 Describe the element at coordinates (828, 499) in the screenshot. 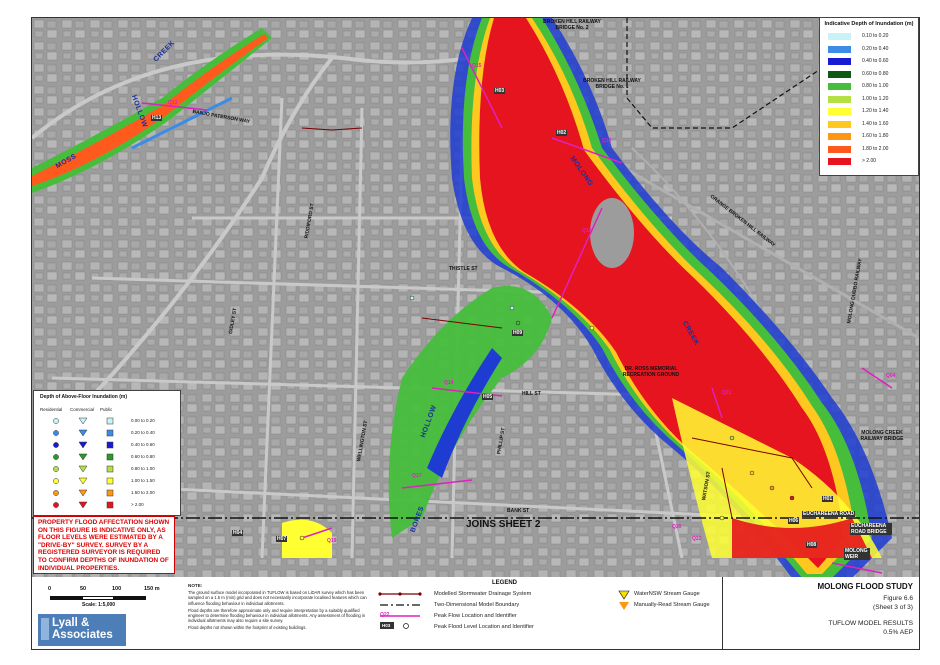

I see `gauge-label-h01: H01` at that location.